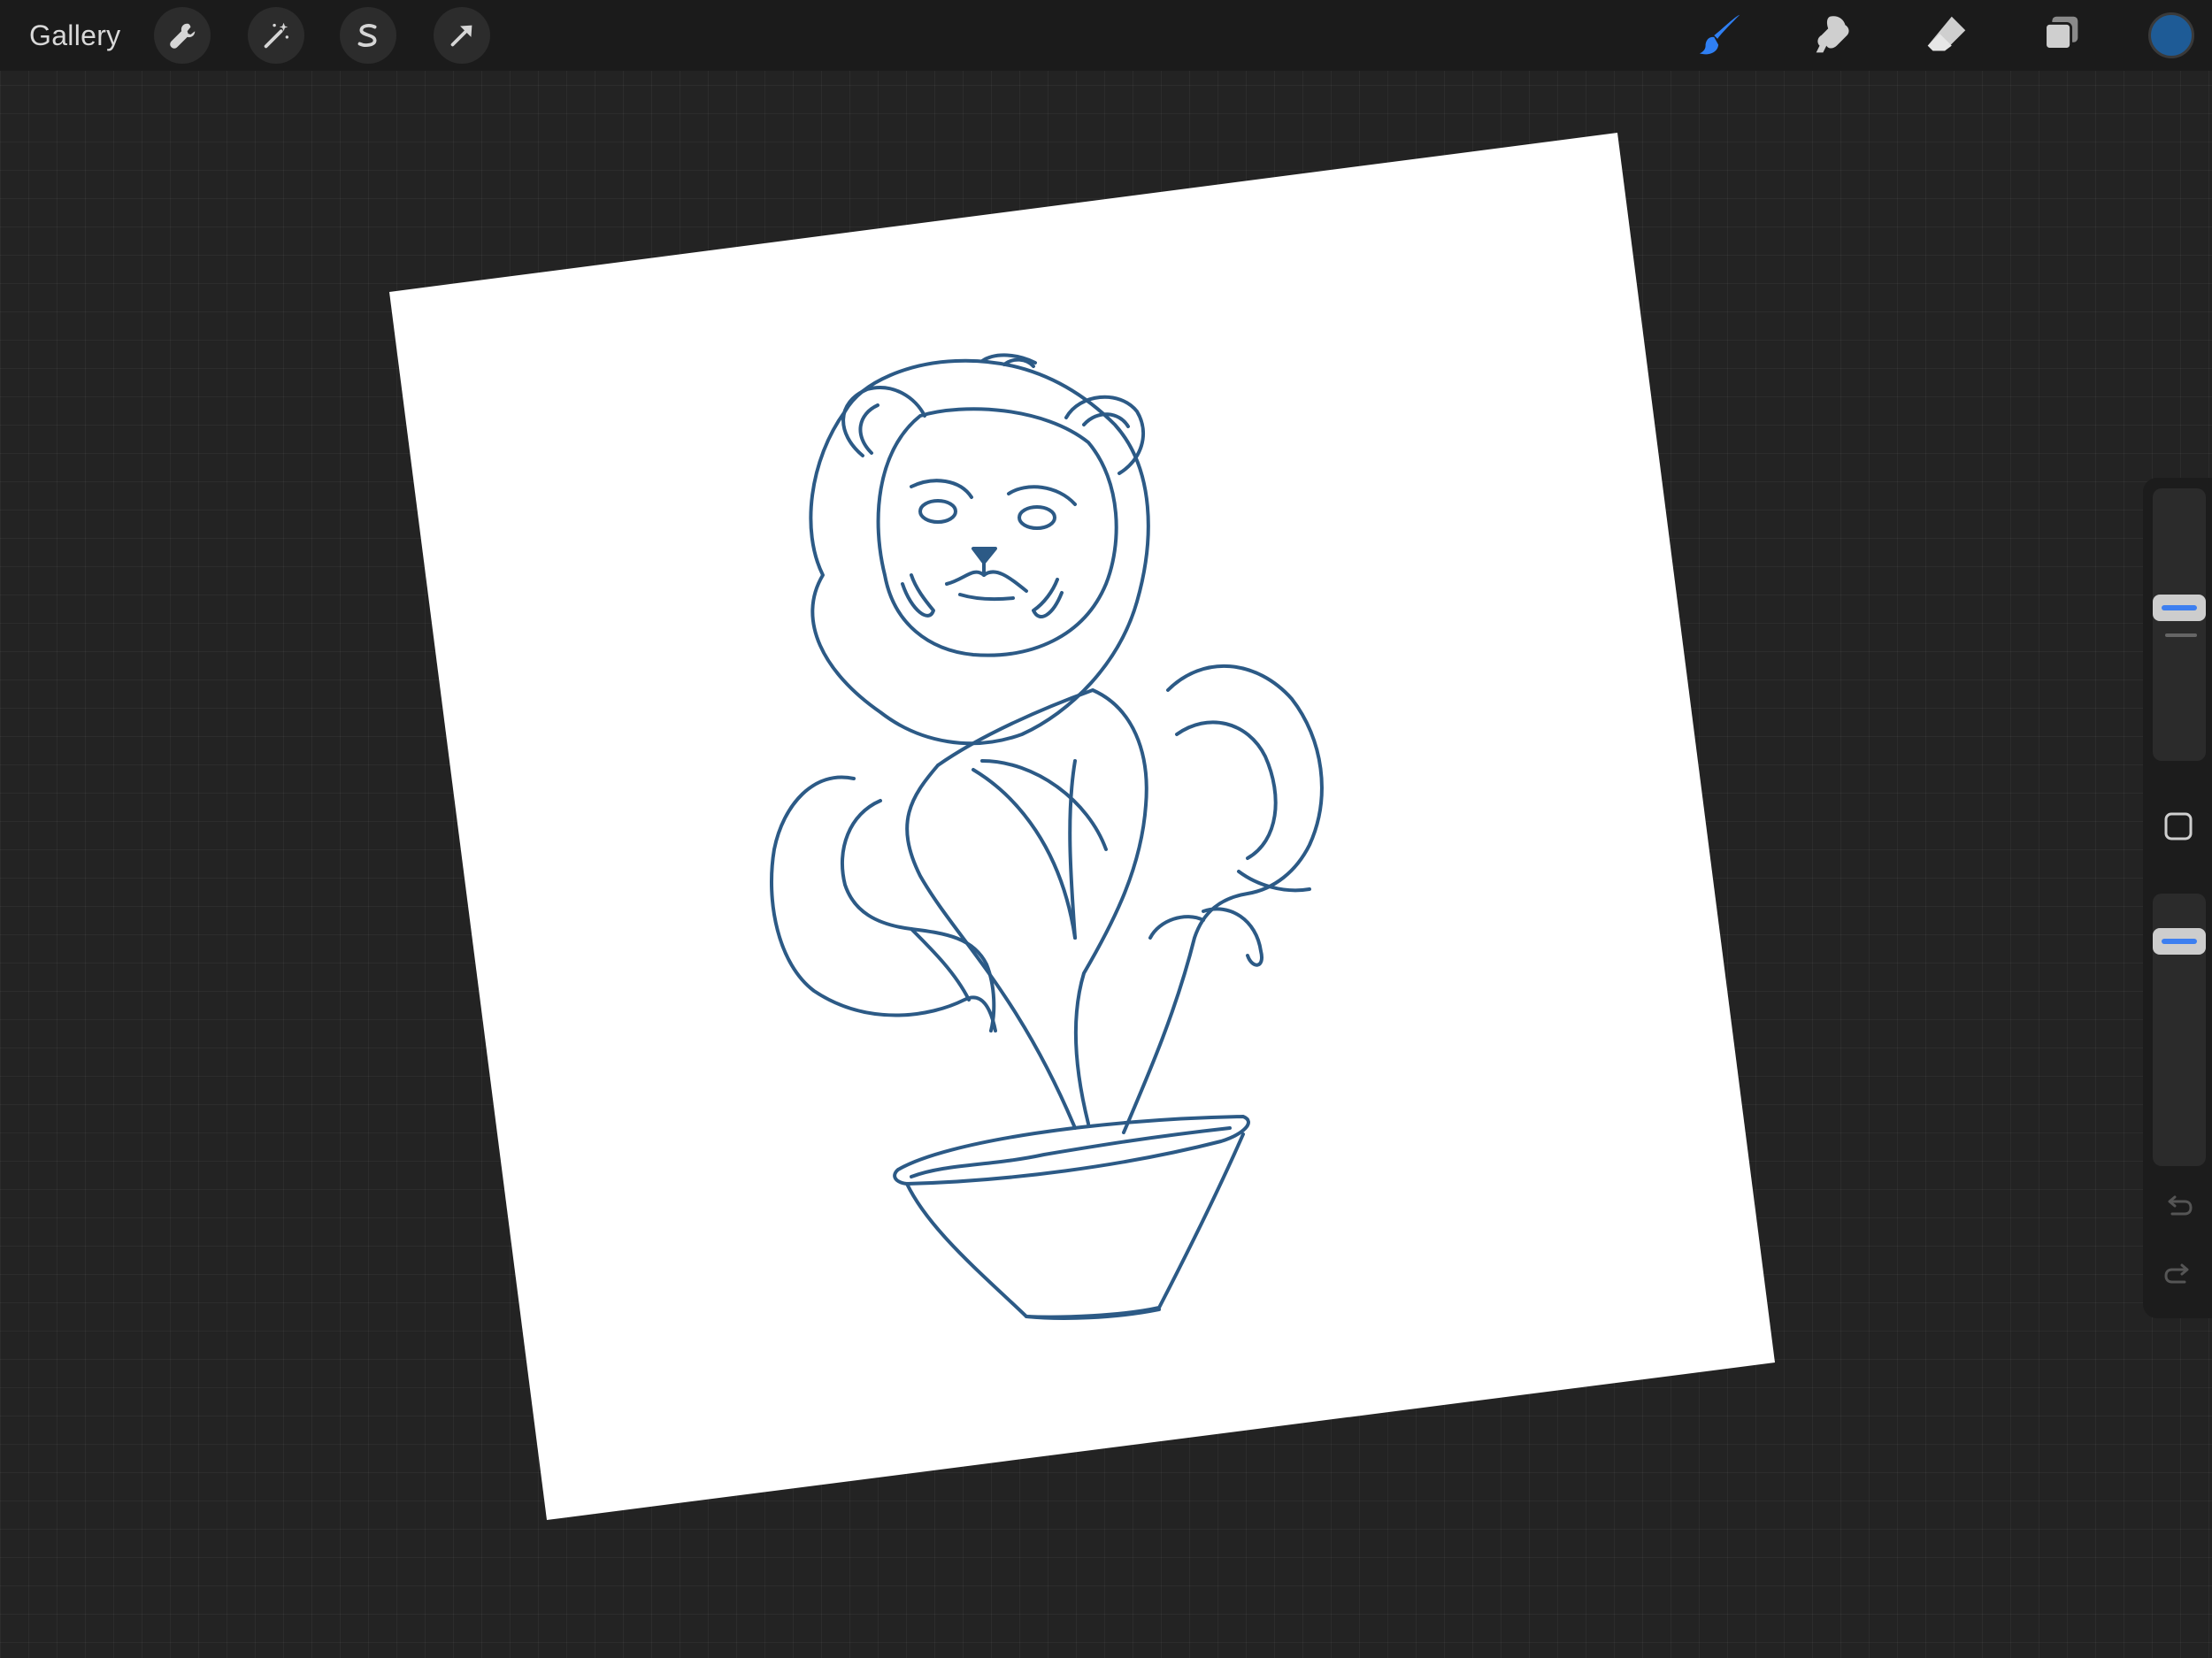  Describe the element at coordinates (2180, 608) in the screenshot. I see `brush-size-slider-thumb` at that location.